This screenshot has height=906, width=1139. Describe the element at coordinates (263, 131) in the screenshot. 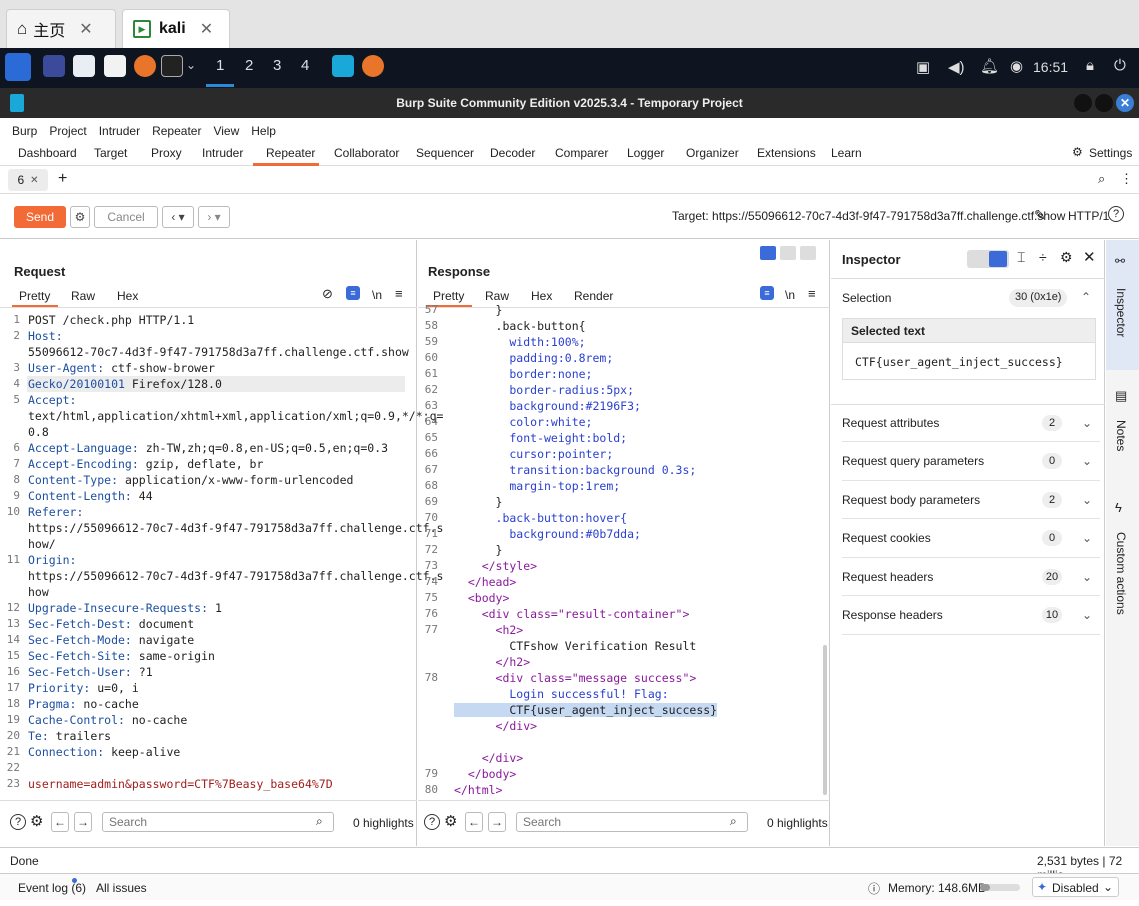

I see `menu-help: Help` at that location.